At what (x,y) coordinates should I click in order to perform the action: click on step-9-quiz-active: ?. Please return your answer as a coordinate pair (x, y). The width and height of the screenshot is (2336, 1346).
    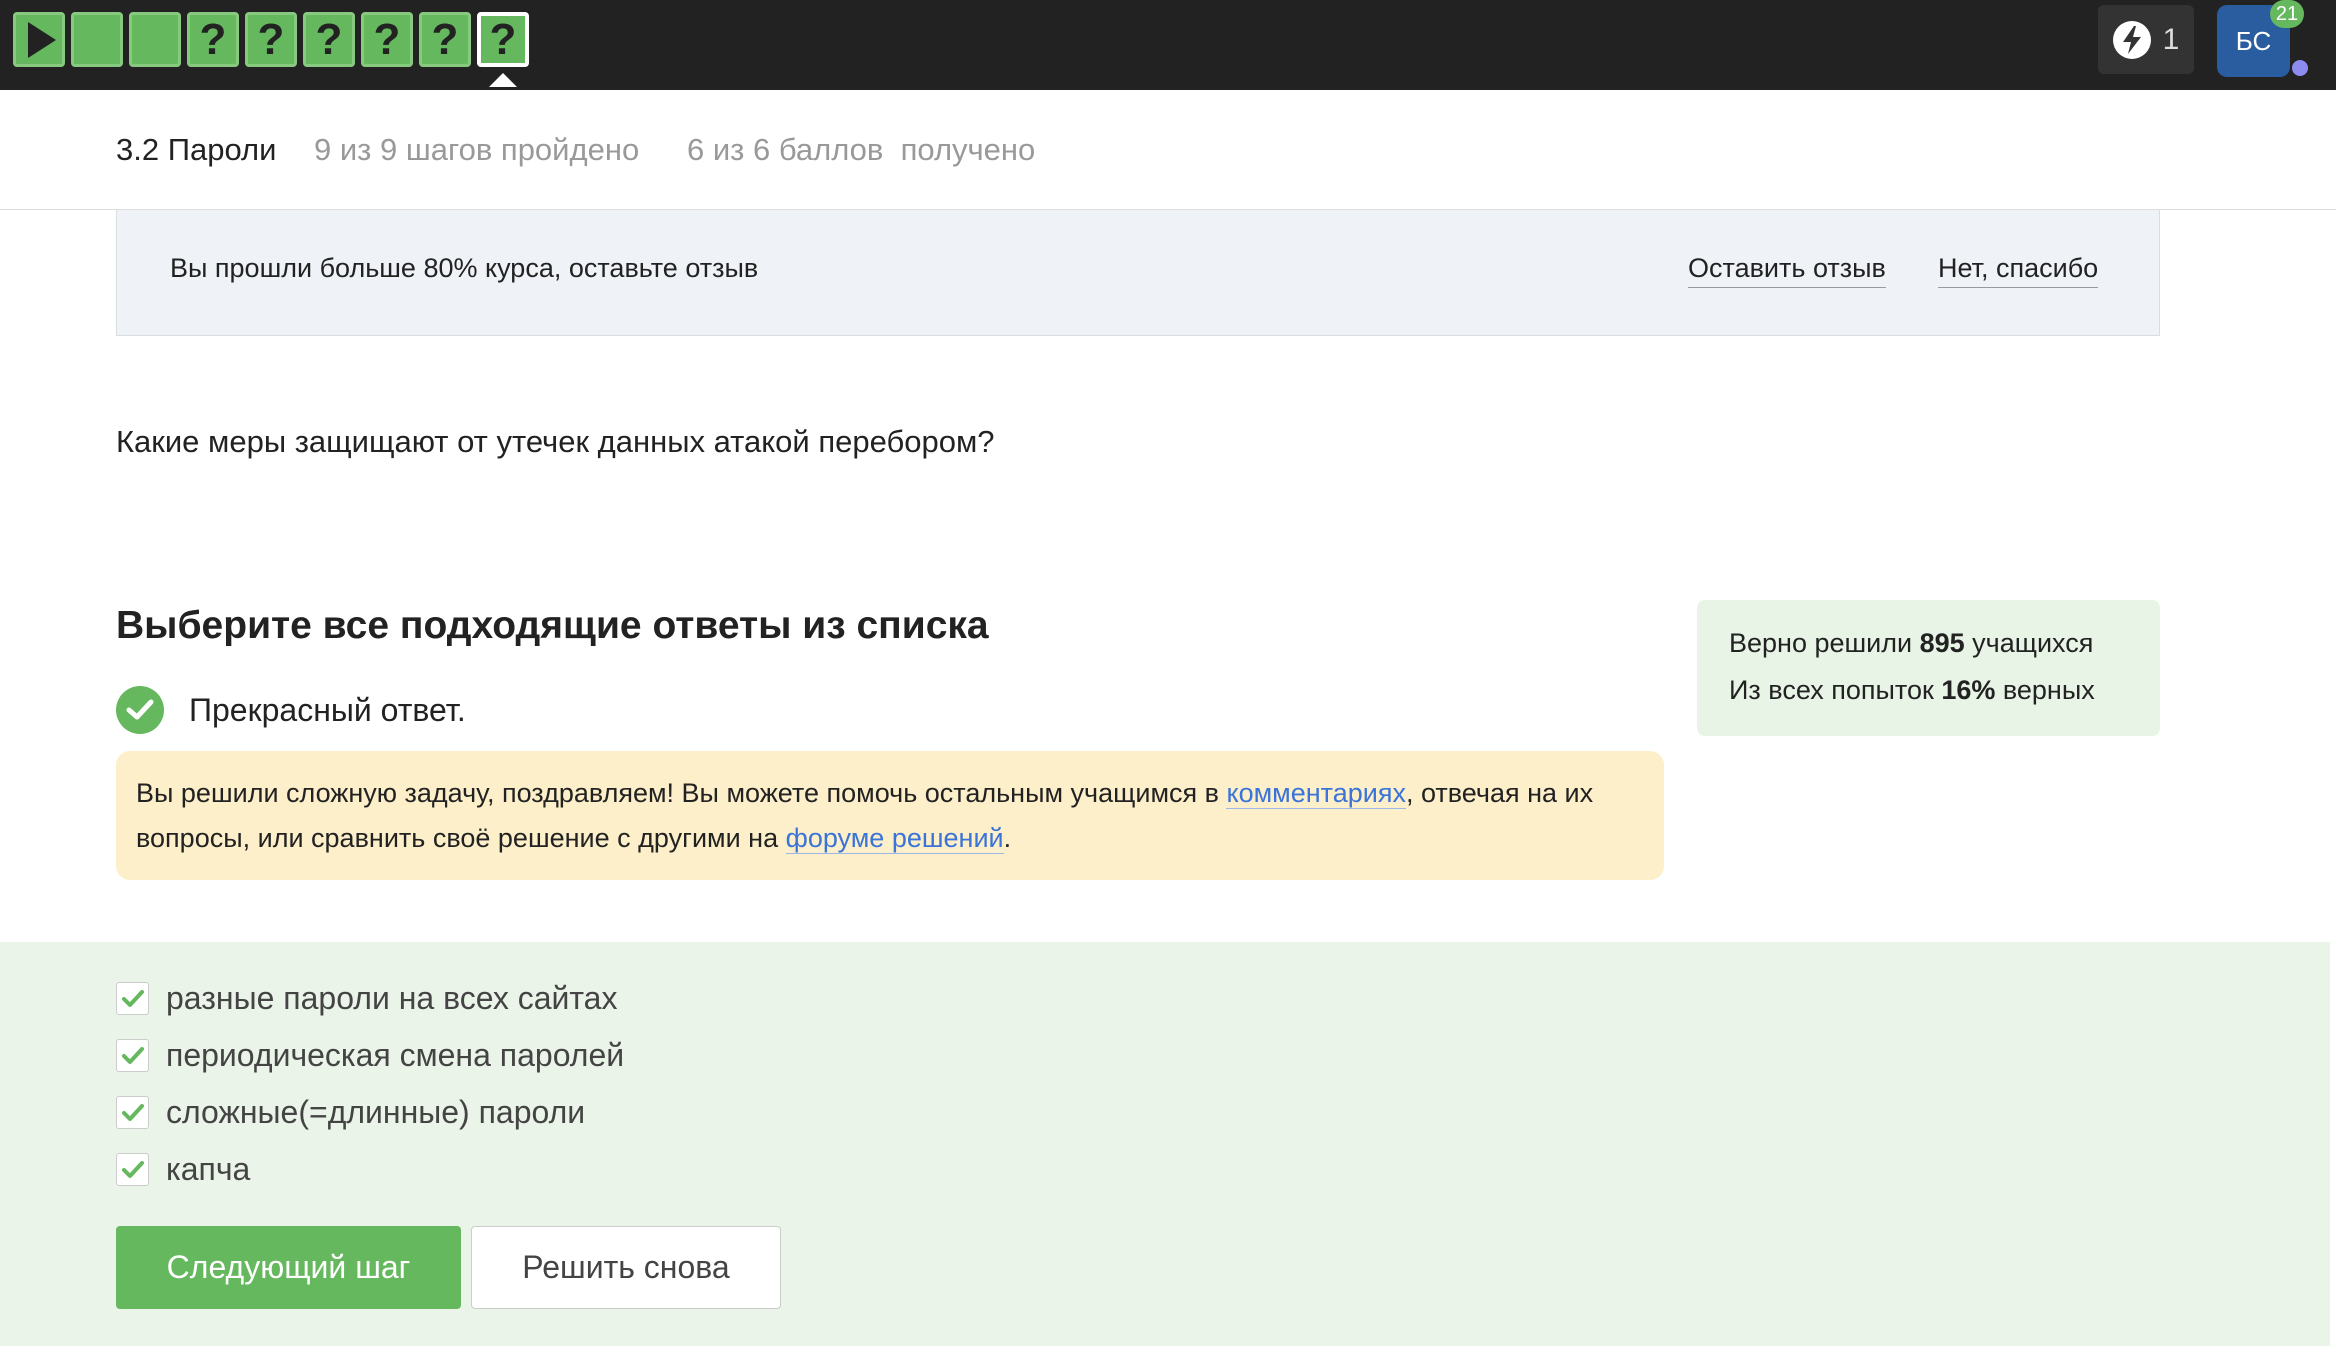
    Looking at the image, I should click on (503, 39).